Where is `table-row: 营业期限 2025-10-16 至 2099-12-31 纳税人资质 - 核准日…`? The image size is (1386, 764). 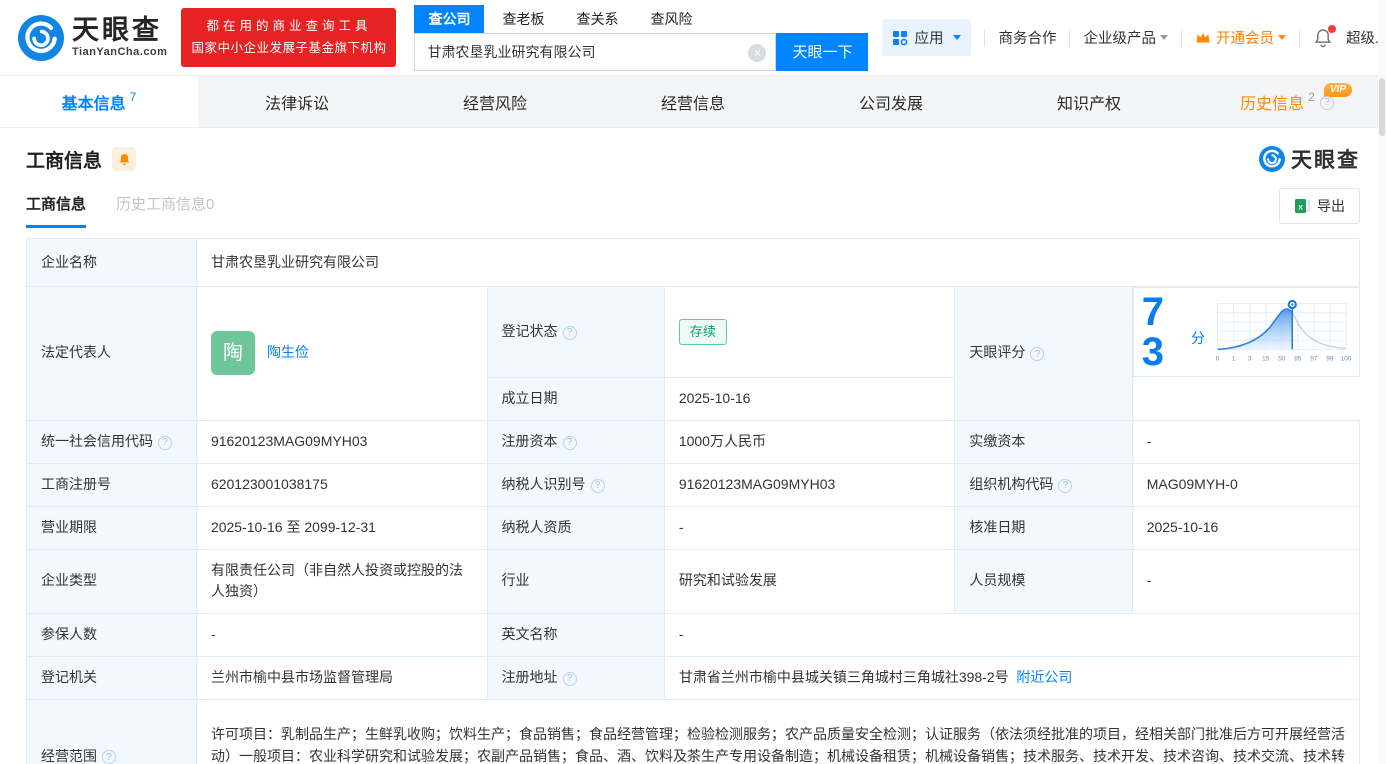
table-row: 营业期限 2025-10-16 至 2099-12-31 纳税人资质 - 核准日… is located at coordinates (693, 527).